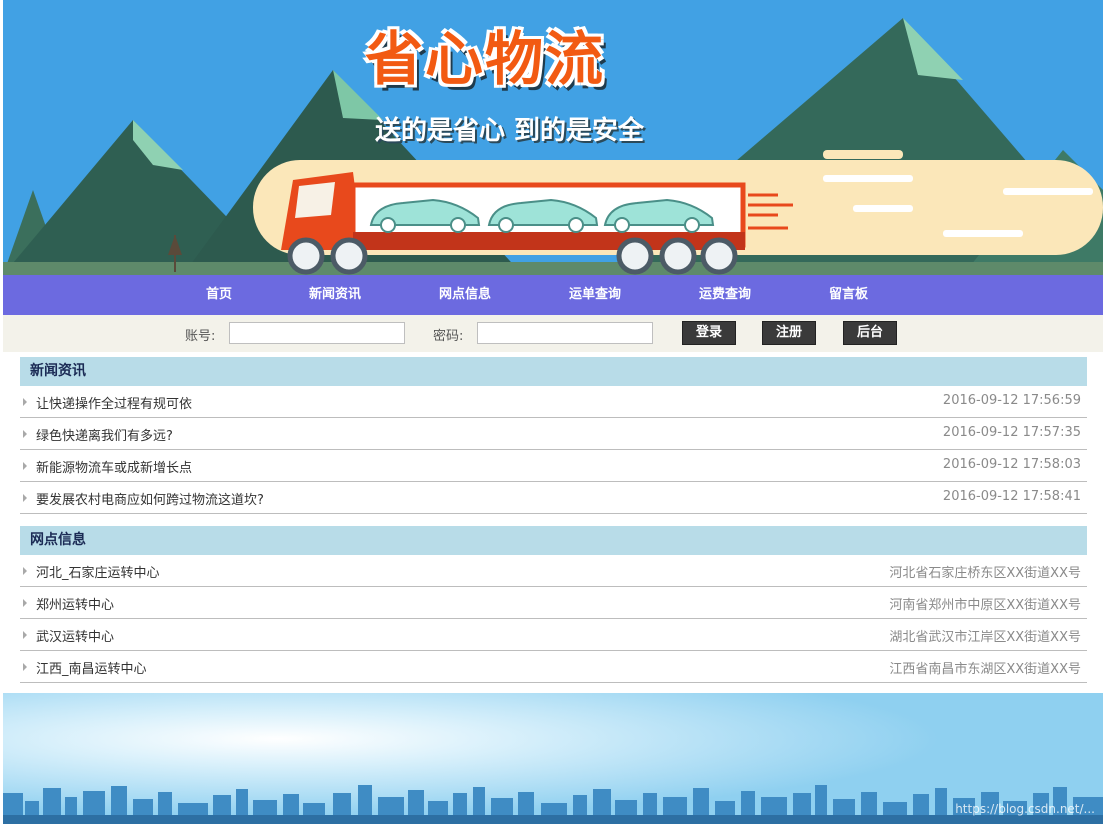 This screenshot has width=1108, height=824. What do you see at coordinates (485, 59) in the screenshot?
I see `brand-logo-text: 省心物流` at bounding box center [485, 59].